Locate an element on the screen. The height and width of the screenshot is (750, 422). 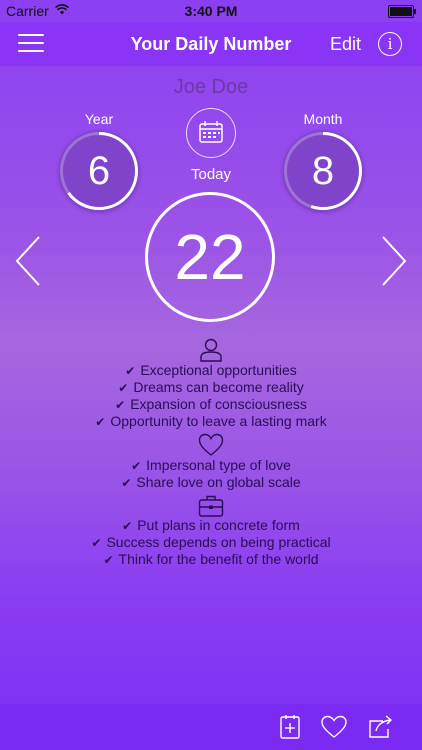
personal-item-2: ✔ Dreams can become reality is located at coordinates (211, 387).